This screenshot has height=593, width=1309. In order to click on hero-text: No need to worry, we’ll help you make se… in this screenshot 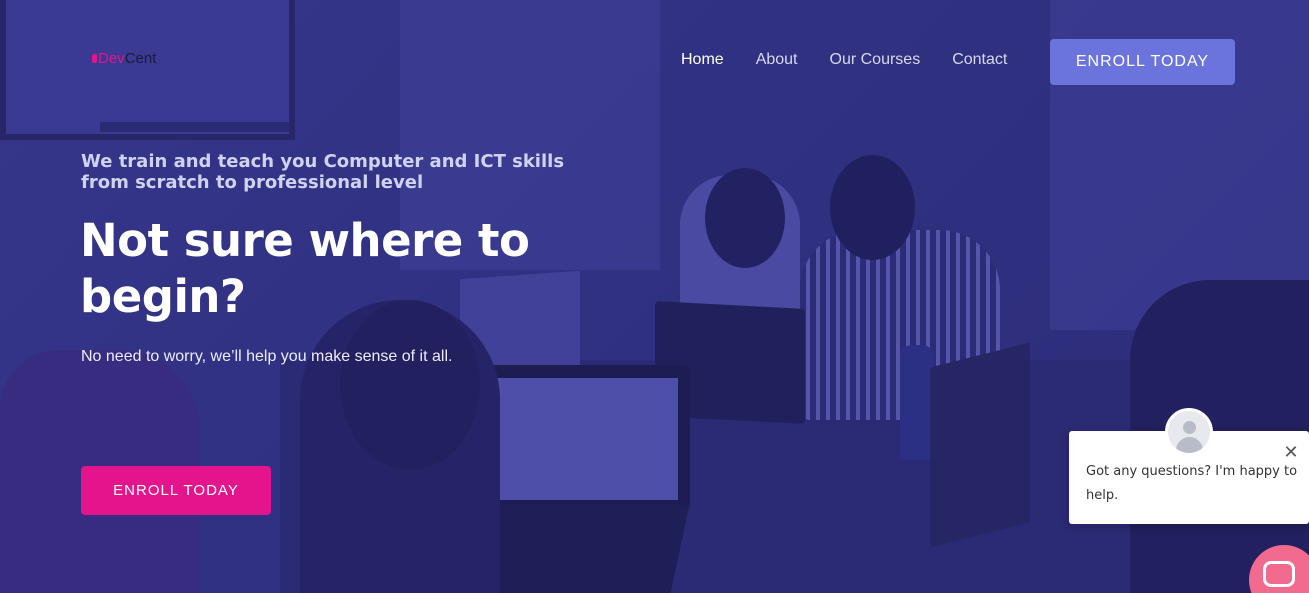, I will do `click(267, 356)`.